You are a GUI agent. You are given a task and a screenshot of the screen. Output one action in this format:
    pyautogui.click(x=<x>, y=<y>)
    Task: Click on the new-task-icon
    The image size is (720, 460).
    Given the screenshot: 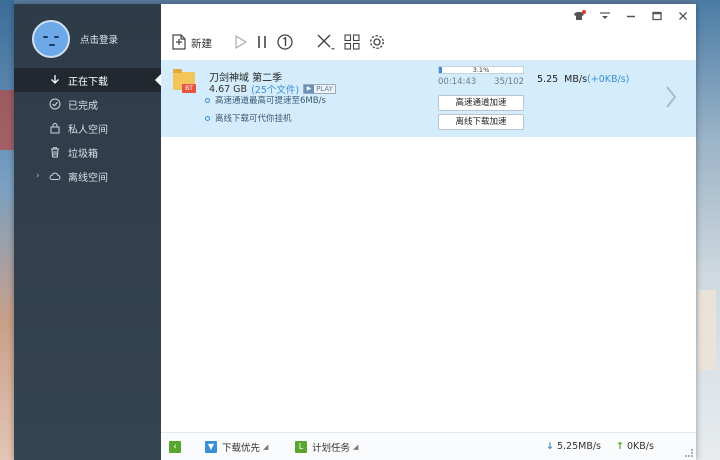 What is the action you would take?
    pyautogui.click(x=179, y=43)
    